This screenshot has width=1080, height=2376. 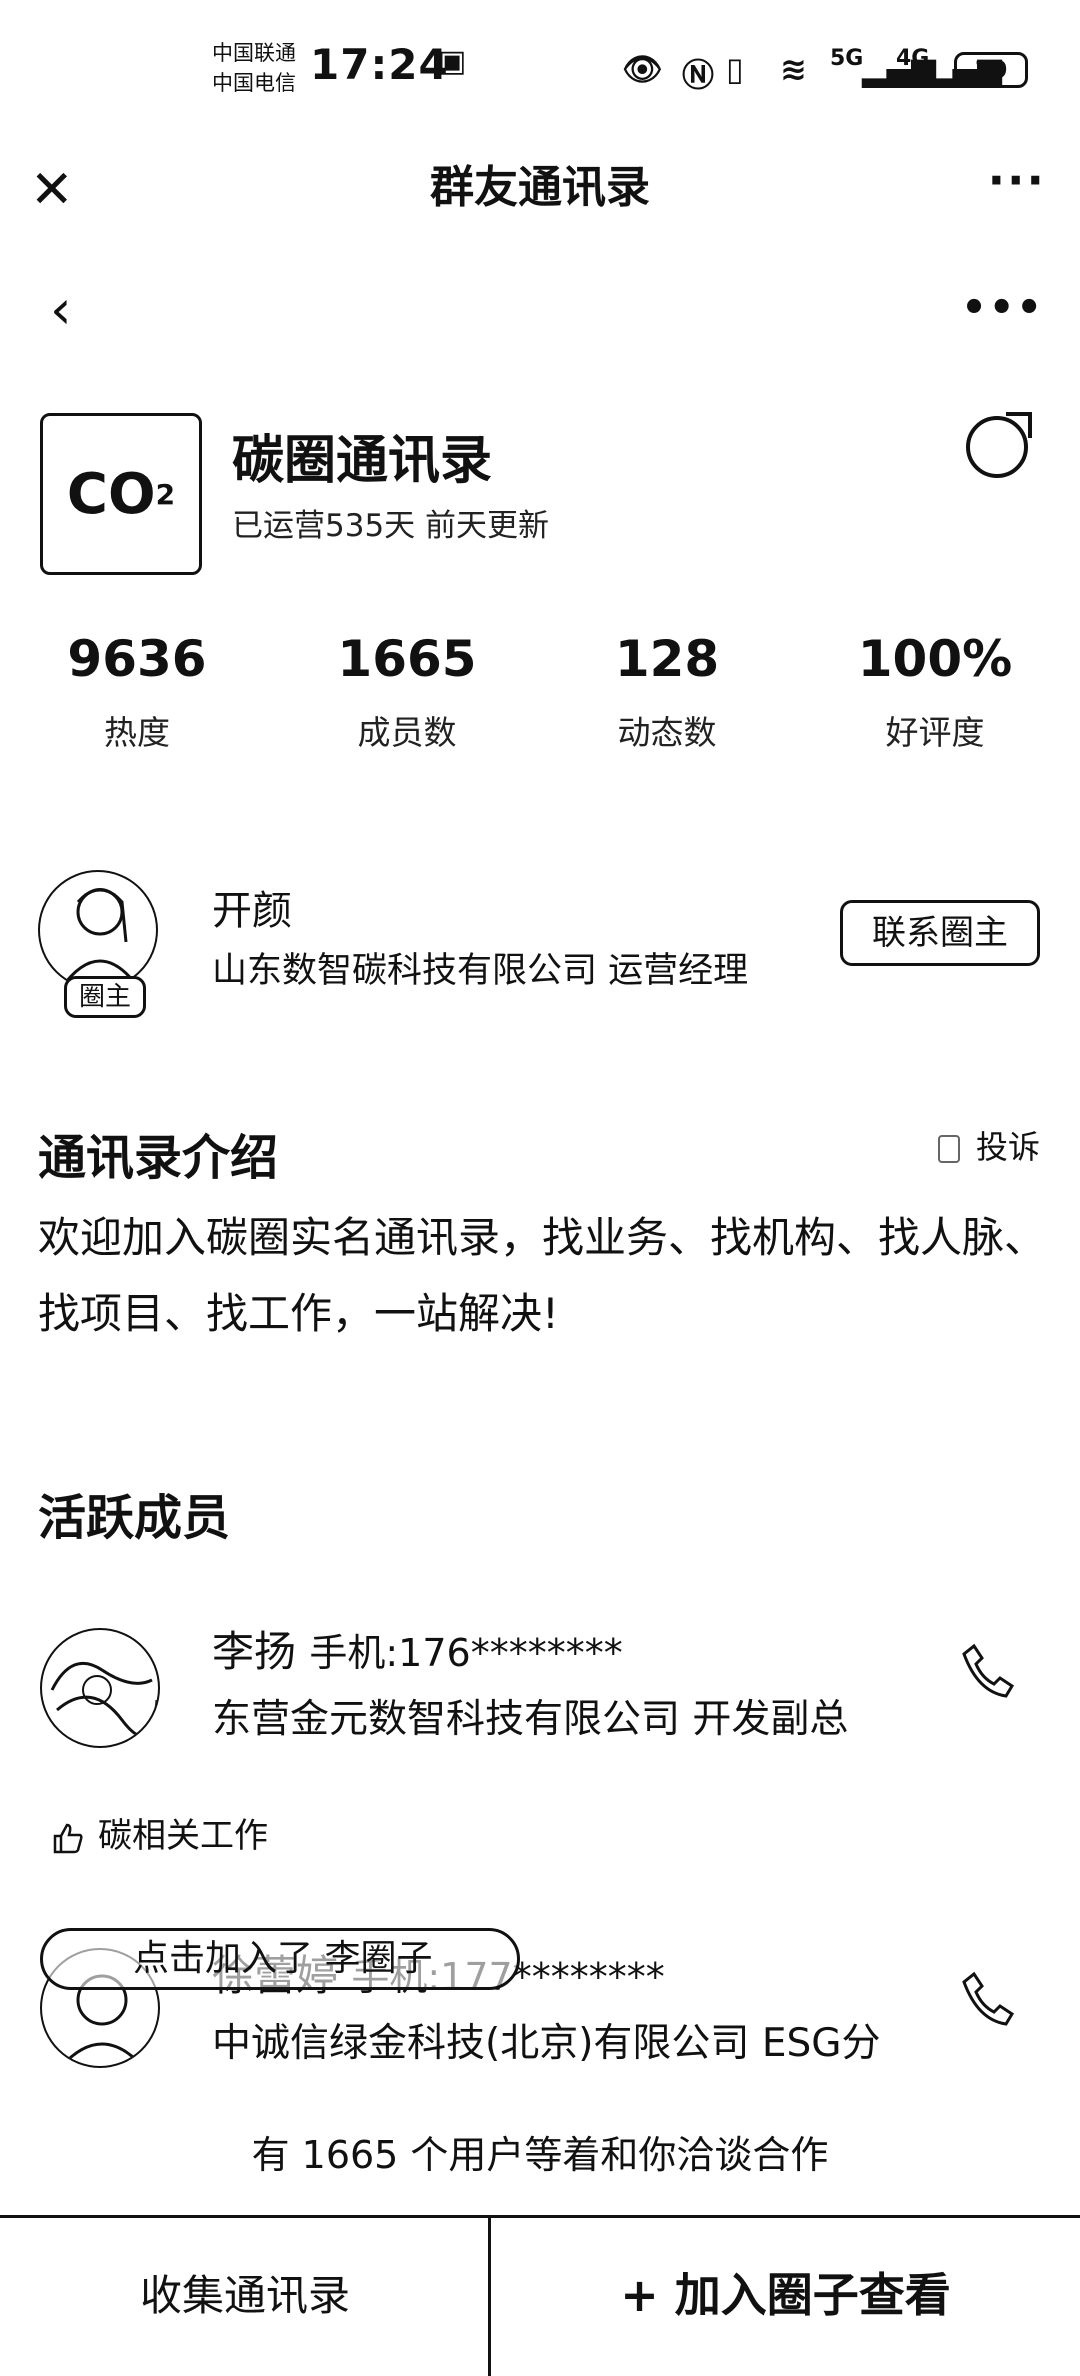 I want to click on stat-label: 好评度, so click(x=935, y=732).